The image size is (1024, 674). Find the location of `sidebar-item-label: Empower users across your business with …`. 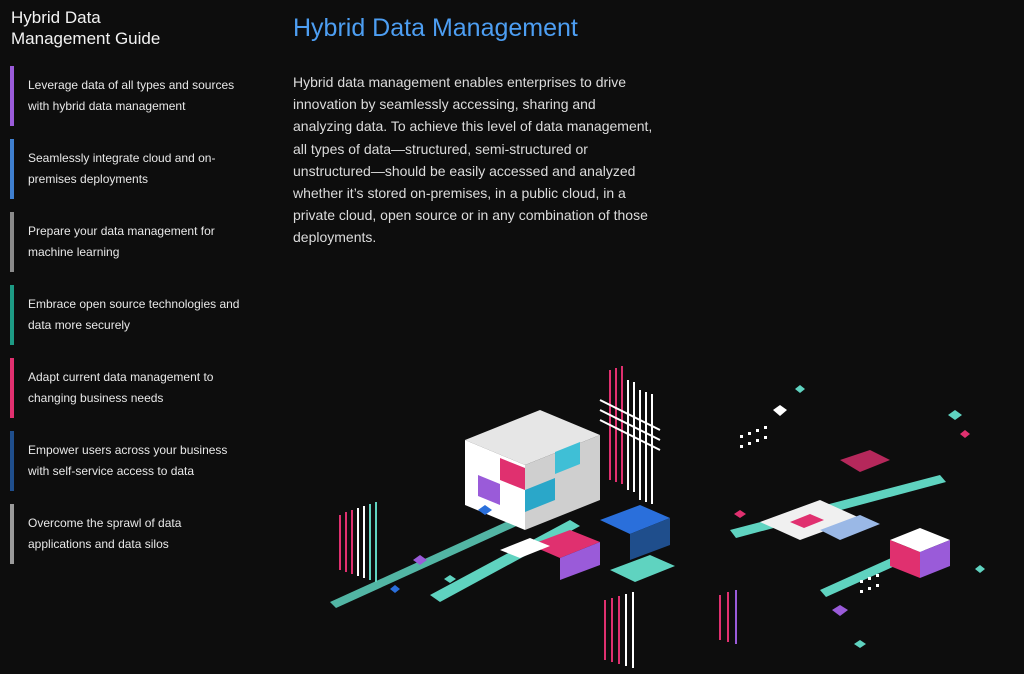

sidebar-item-label: Empower users across your business with … is located at coordinates (128, 460).